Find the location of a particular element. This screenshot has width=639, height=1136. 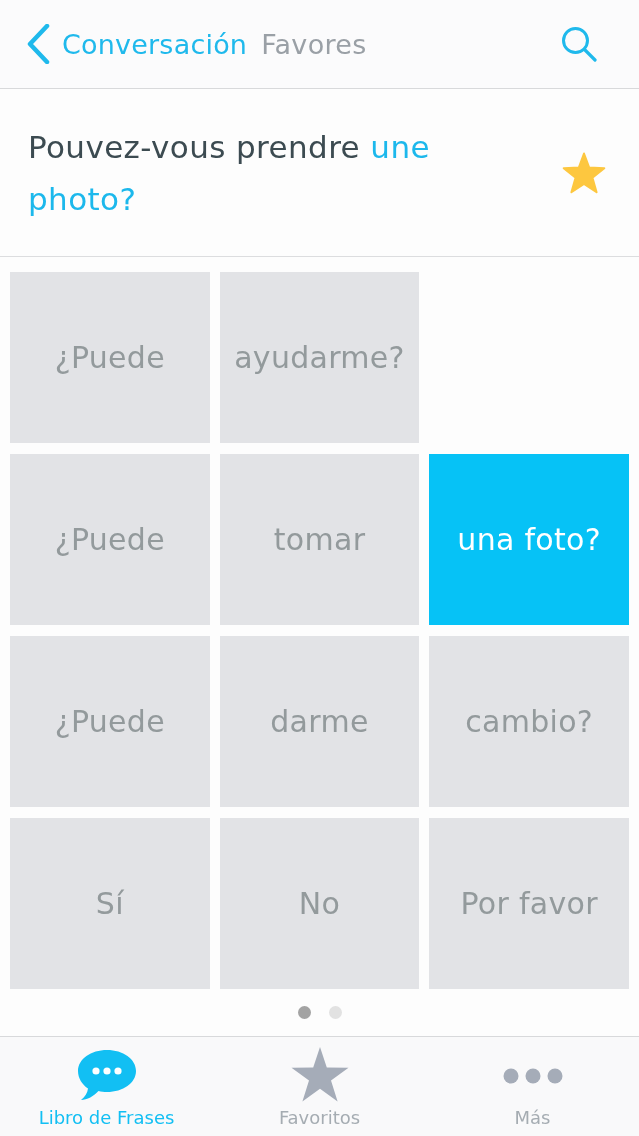

phrase-text: Pouvez-vous prendre une photo? is located at coordinates (229, 173).